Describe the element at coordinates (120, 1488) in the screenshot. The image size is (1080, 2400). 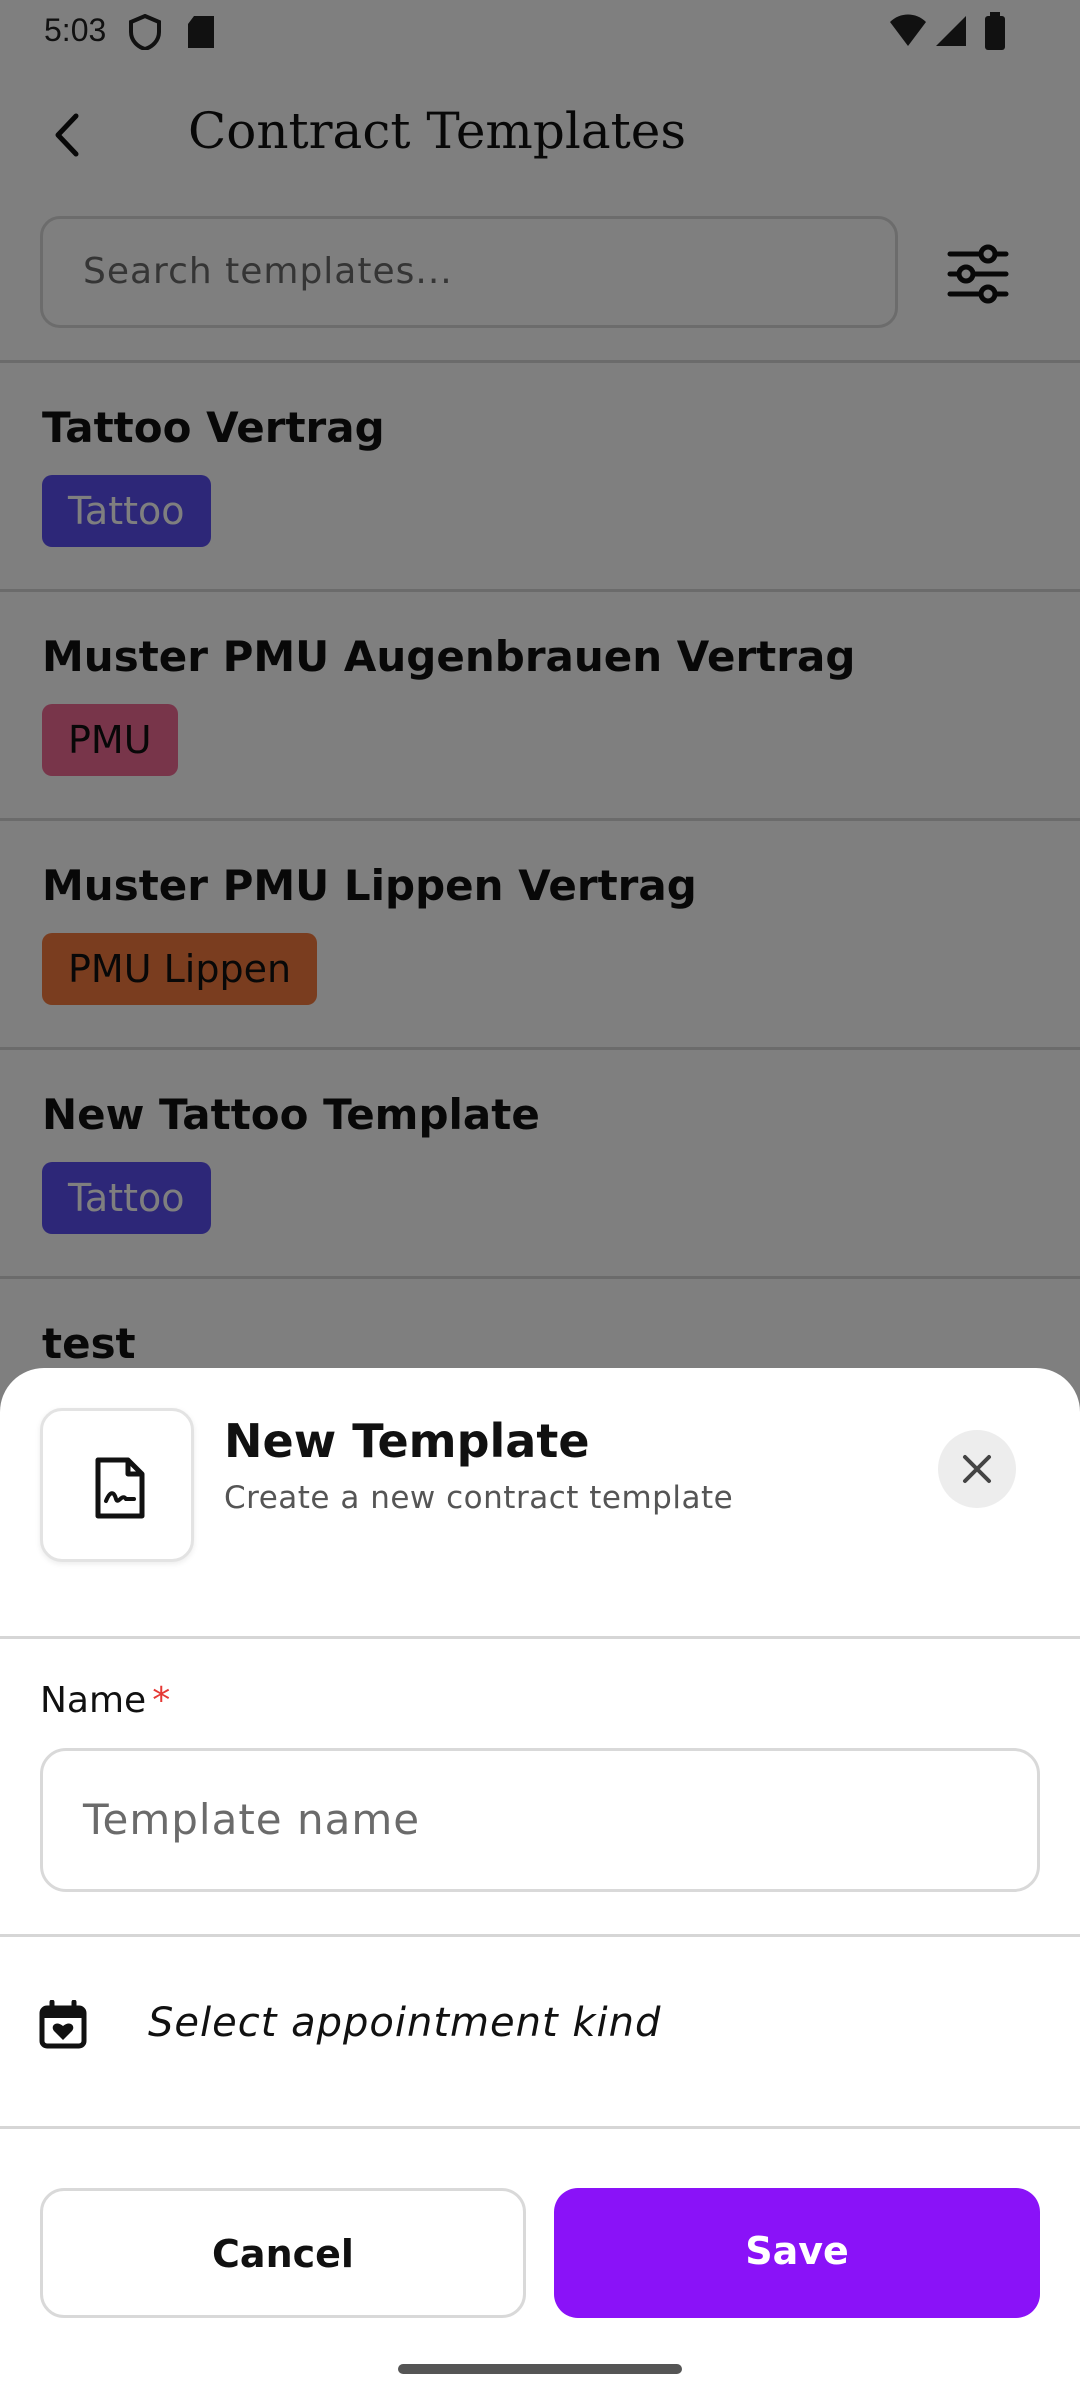
I see `contract-document-icon` at that location.